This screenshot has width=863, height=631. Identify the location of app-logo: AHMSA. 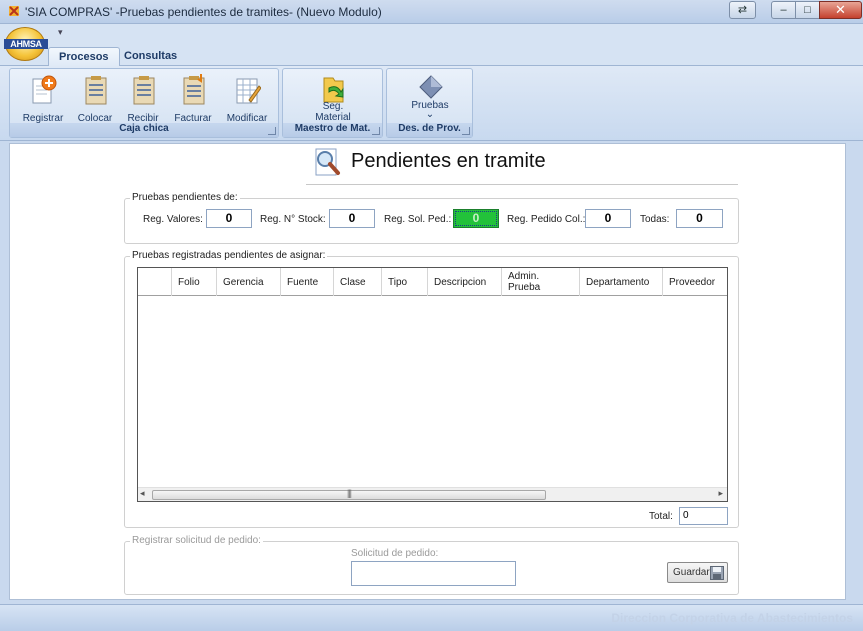
(26, 44).